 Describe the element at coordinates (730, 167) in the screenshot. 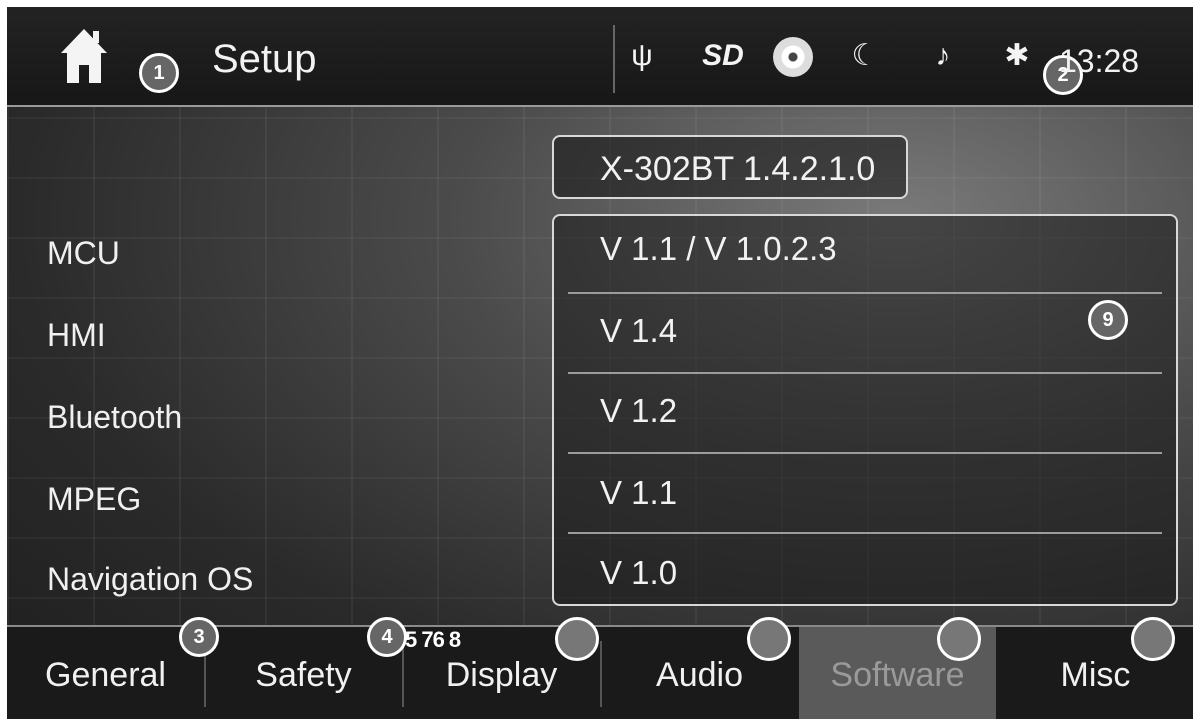

I see `model-version: X-302BT 1.4.2.1.0` at that location.